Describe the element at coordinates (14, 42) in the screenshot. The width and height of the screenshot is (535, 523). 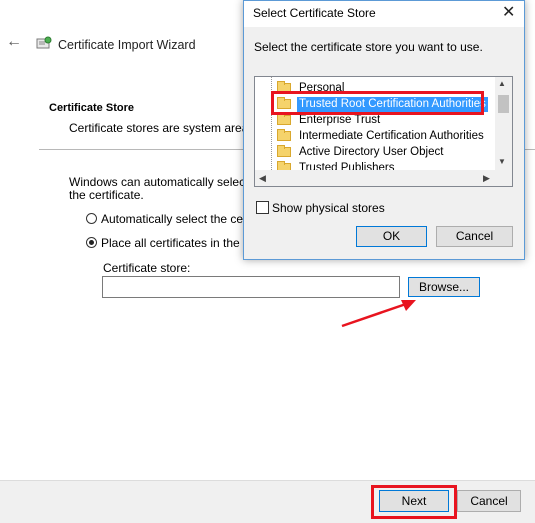
I see `back-arrow-icon: ←` at that location.